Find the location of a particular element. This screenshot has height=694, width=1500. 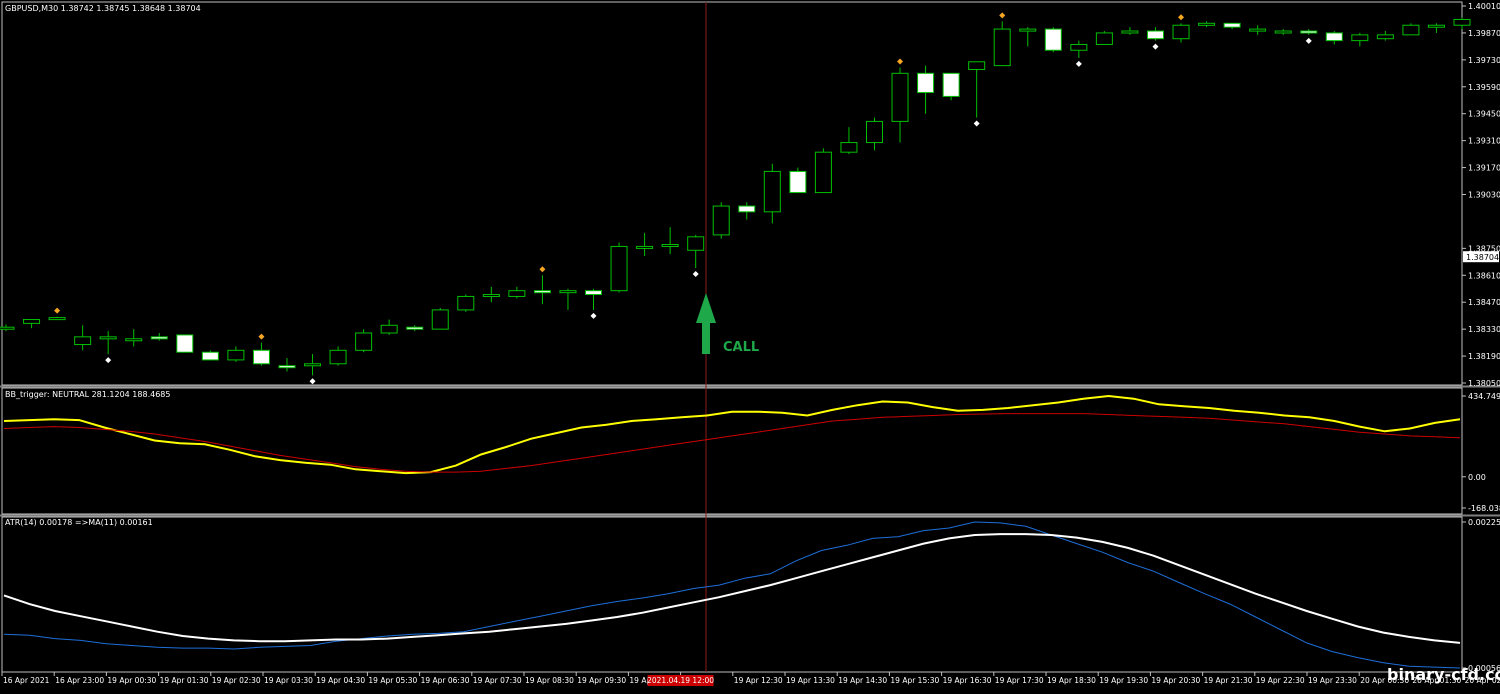

time-label: 19 Apr 22:30 is located at coordinates (1280, 680).